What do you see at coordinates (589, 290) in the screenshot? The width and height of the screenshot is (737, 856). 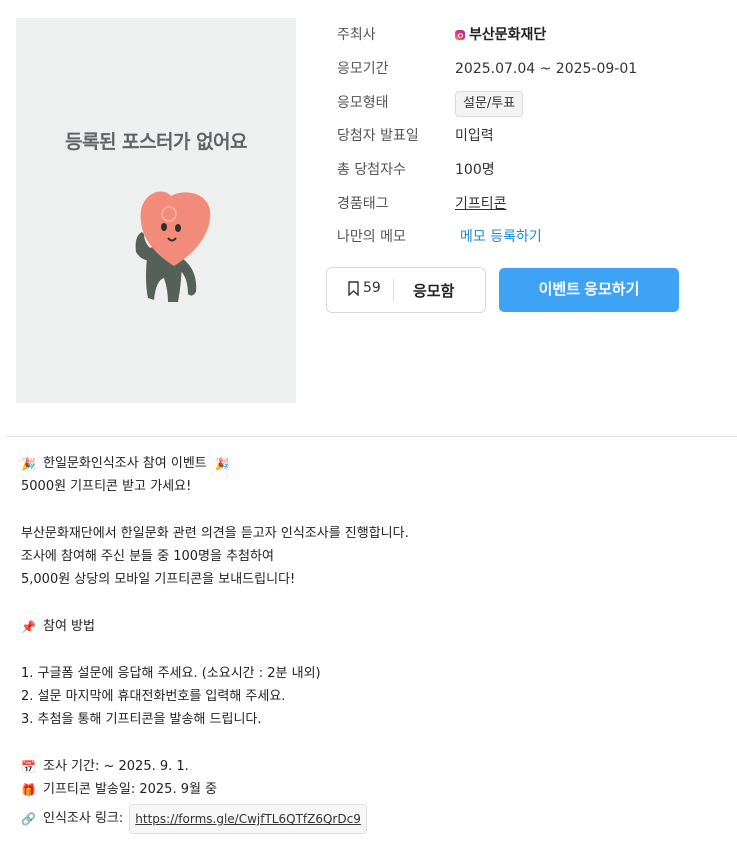 I see `apply-event-button: 이벤트 응모하기` at bounding box center [589, 290].